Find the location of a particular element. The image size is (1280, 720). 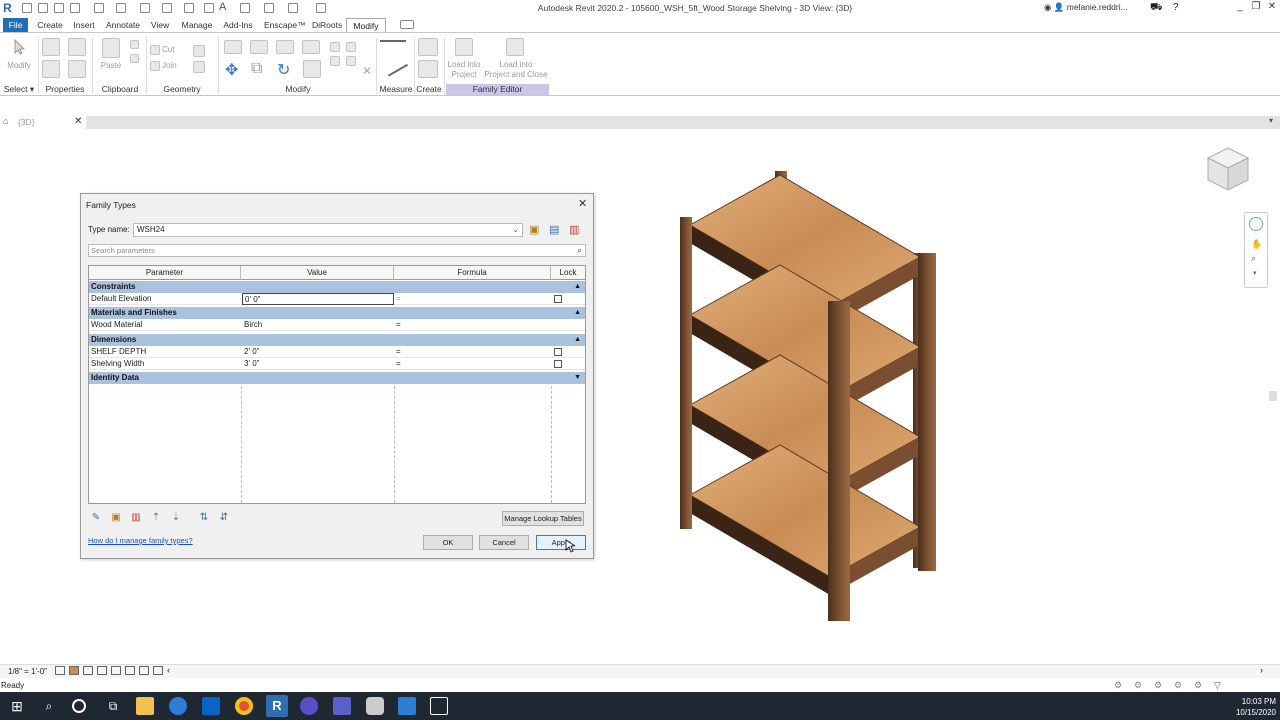

split-face-icon is located at coordinates (199, 67).